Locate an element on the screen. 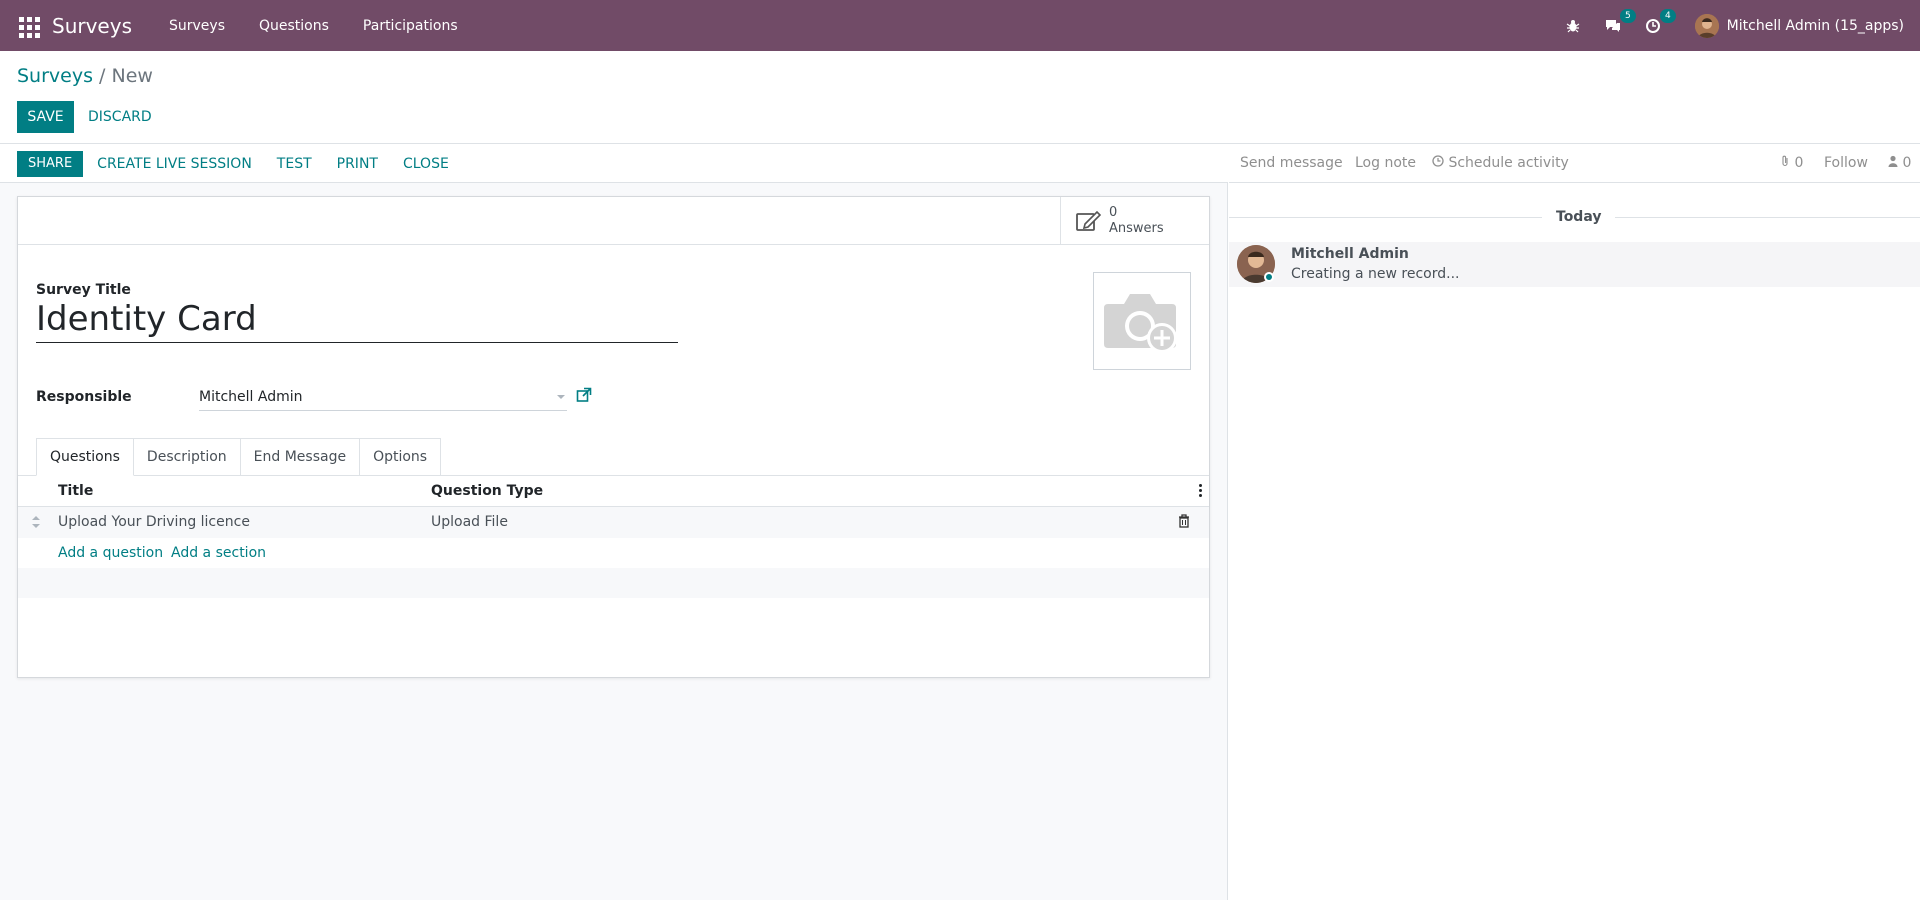  followers-button: 0 is located at coordinates (1899, 163).